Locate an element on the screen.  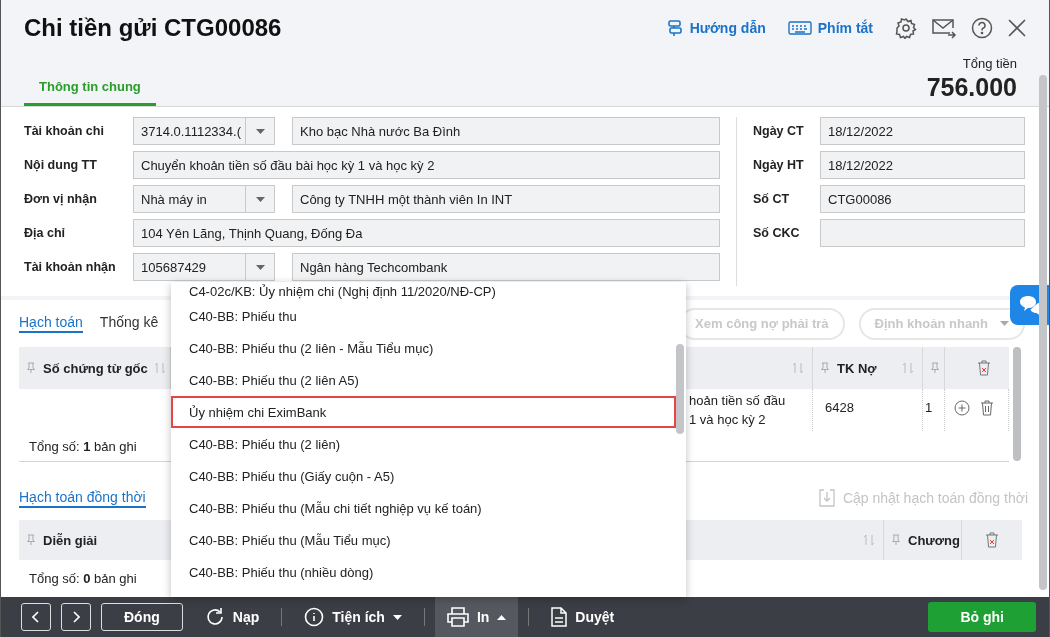
field-label: Tài khoản chi is located at coordinates (64, 131).